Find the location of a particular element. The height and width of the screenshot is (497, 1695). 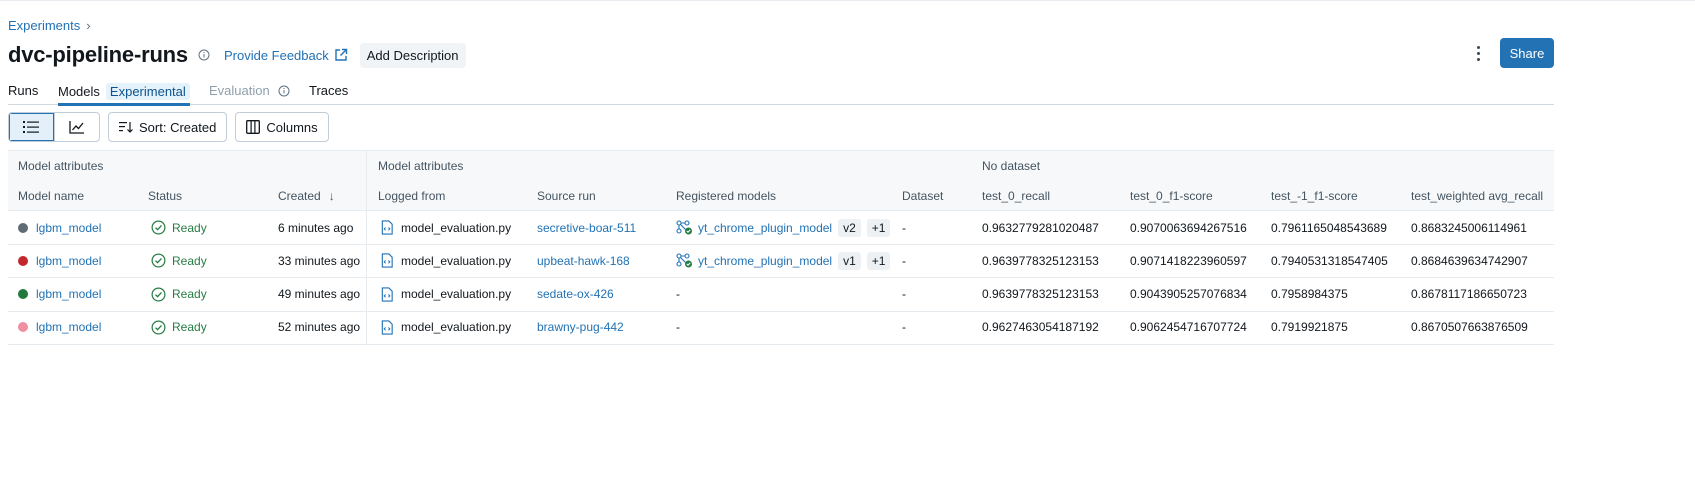

registered-models-cell: - is located at coordinates (678, 294).